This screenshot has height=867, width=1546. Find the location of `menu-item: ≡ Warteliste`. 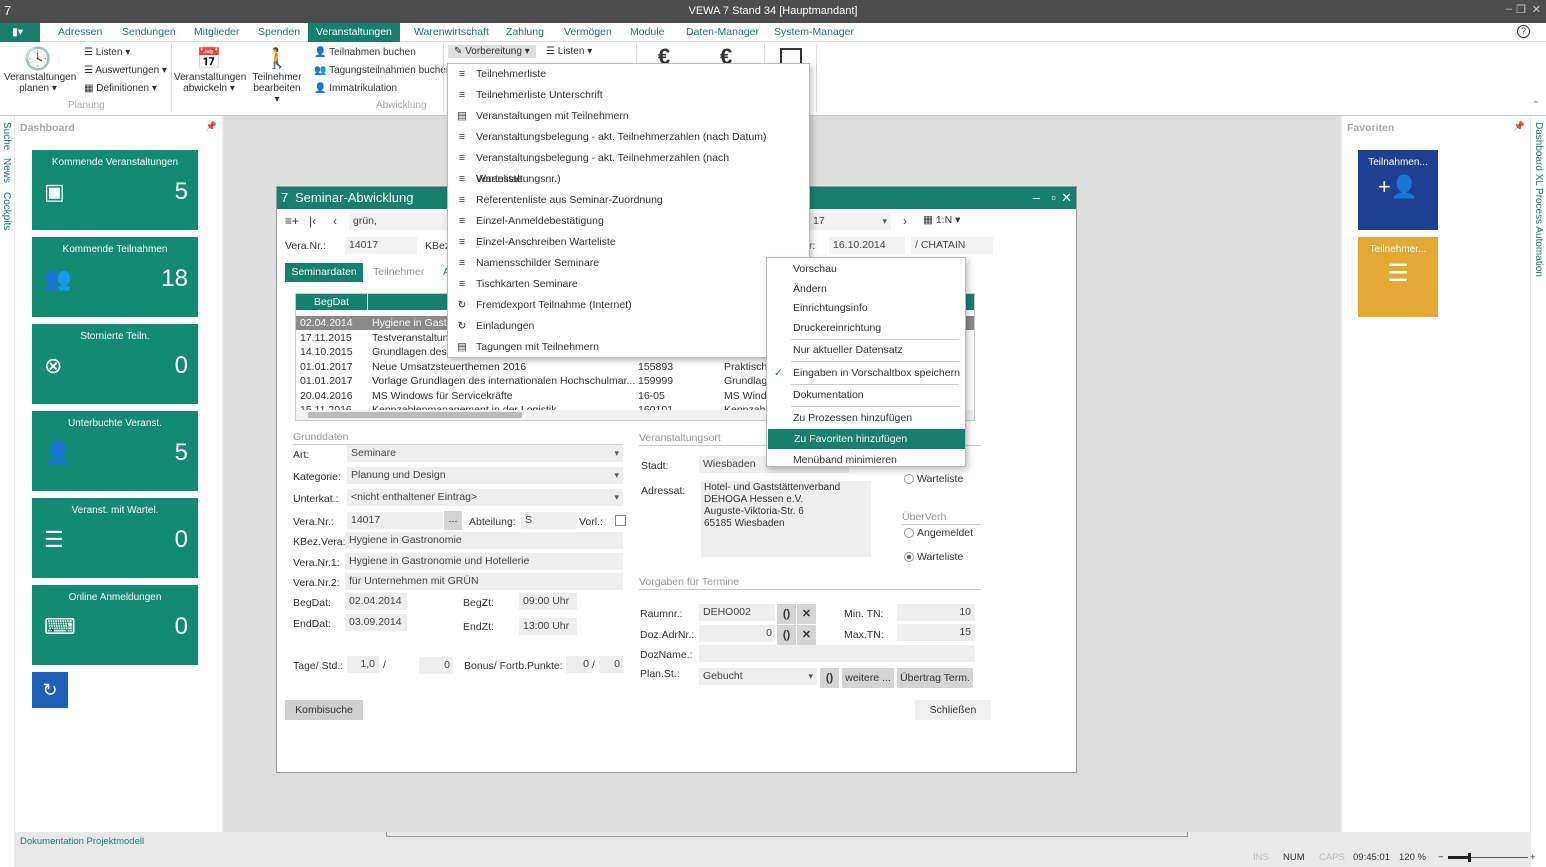

menu-item: ≡ Warteliste is located at coordinates (628, 179).